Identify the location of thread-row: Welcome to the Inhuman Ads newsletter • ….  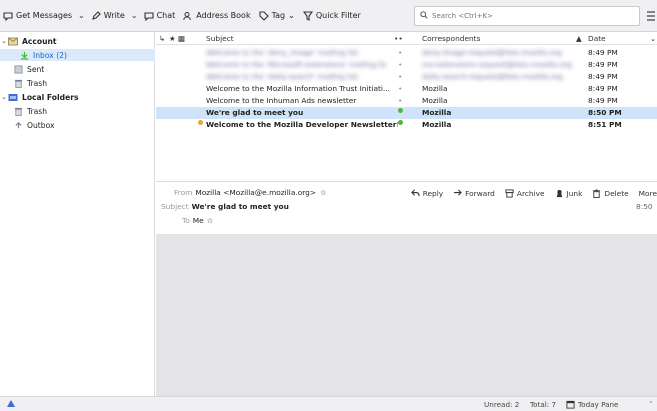
(406, 101).